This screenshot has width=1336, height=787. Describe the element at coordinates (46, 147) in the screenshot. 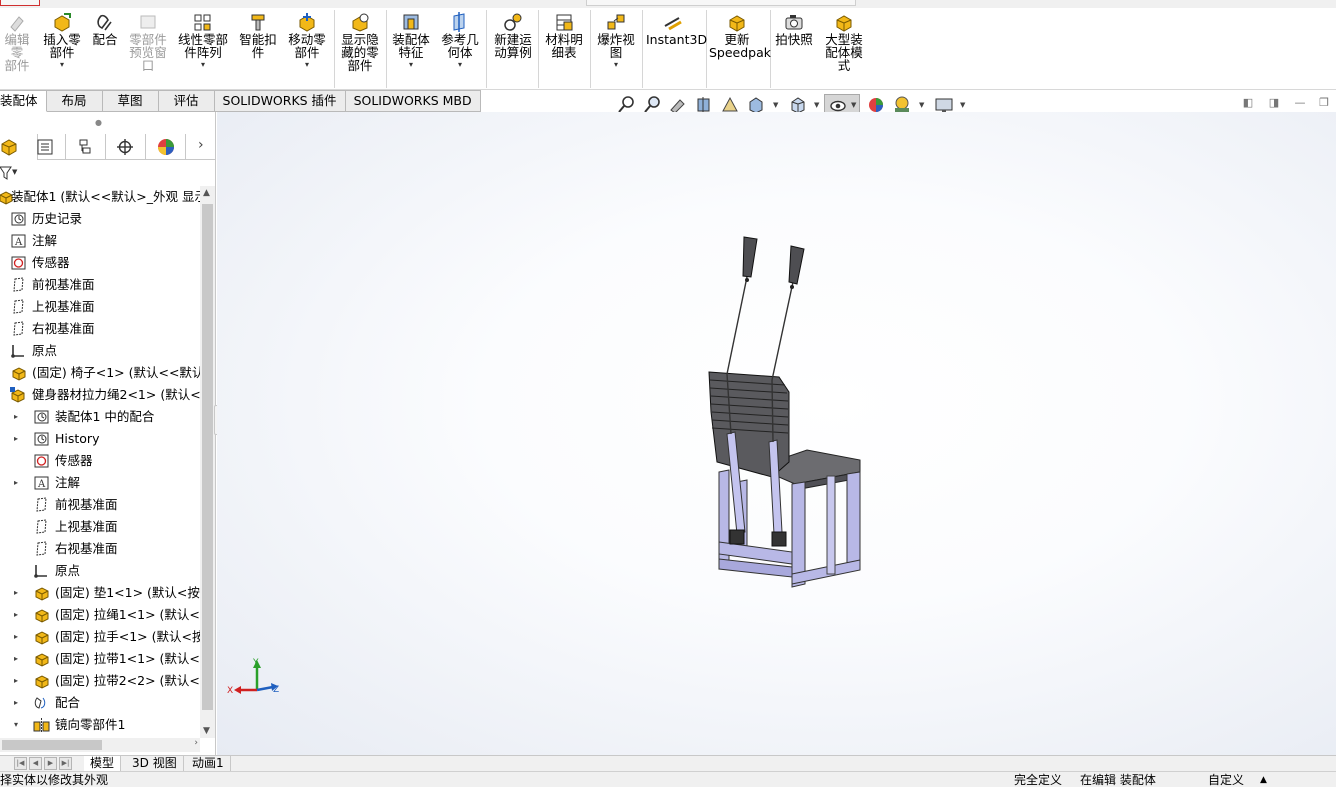

I see `tab-property-manager` at that location.